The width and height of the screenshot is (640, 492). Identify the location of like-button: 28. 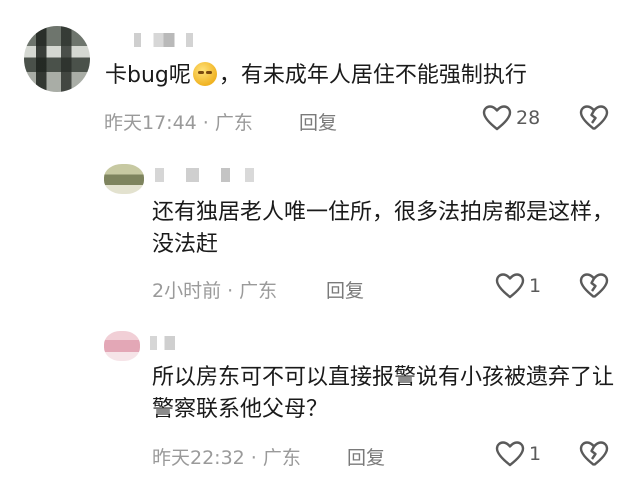
(511, 118).